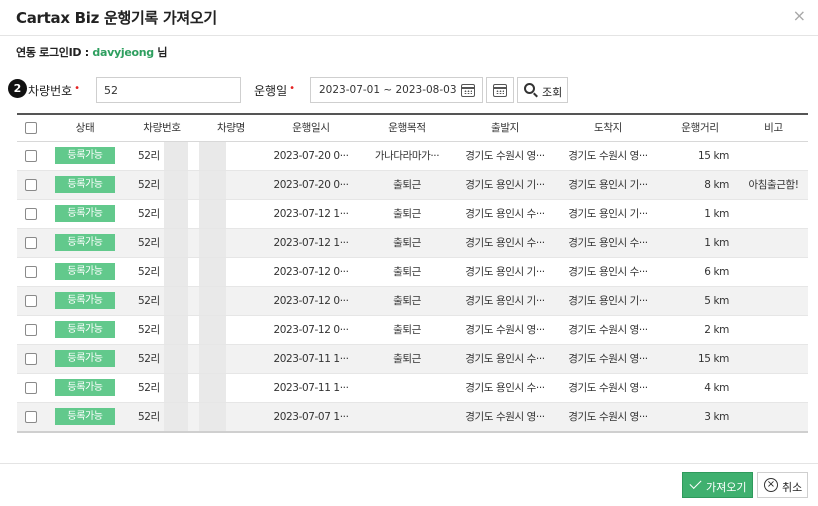 The image size is (818, 506). What do you see at coordinates (695, 483) in the screenshot?
I see `check-icon` at bounding box center [695, 483].